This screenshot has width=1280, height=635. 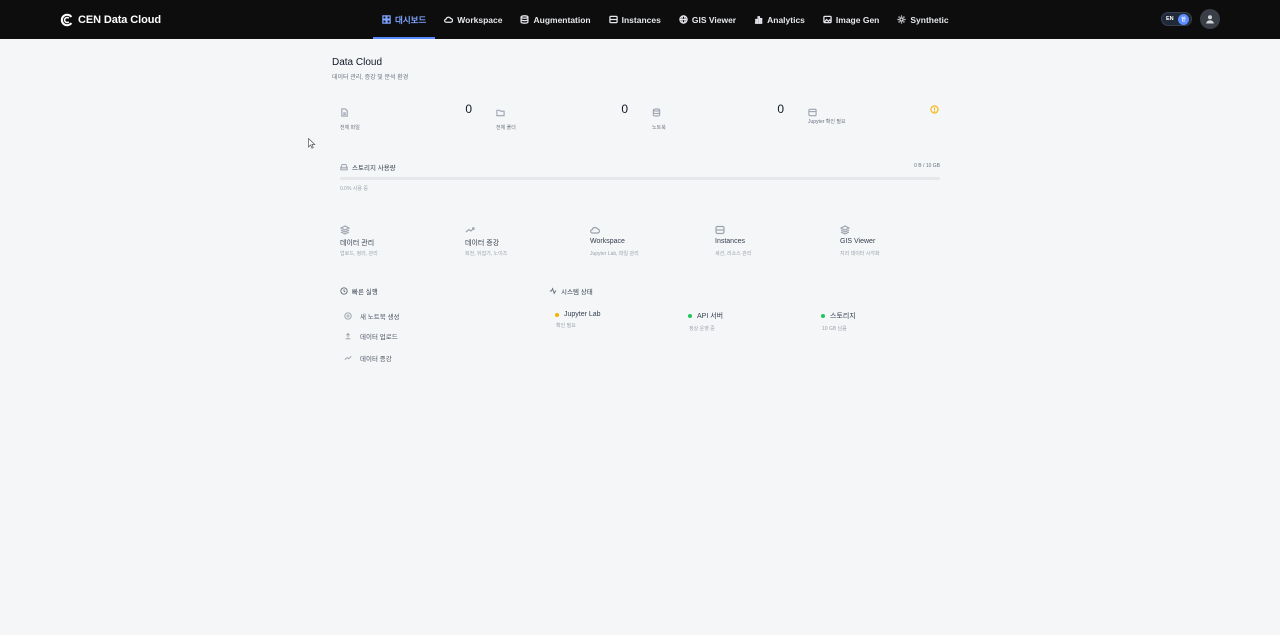 What do you see at coordinates (1170, 19) in the screenshot?
I see `lang-label: EN` at bounding box center [1170, 19].